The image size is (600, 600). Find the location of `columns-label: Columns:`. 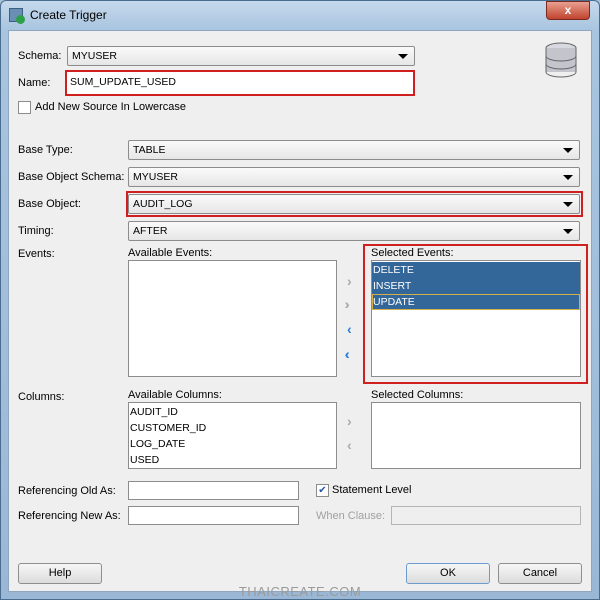

columns-label: Columns: is located at coordinates (41, 397).